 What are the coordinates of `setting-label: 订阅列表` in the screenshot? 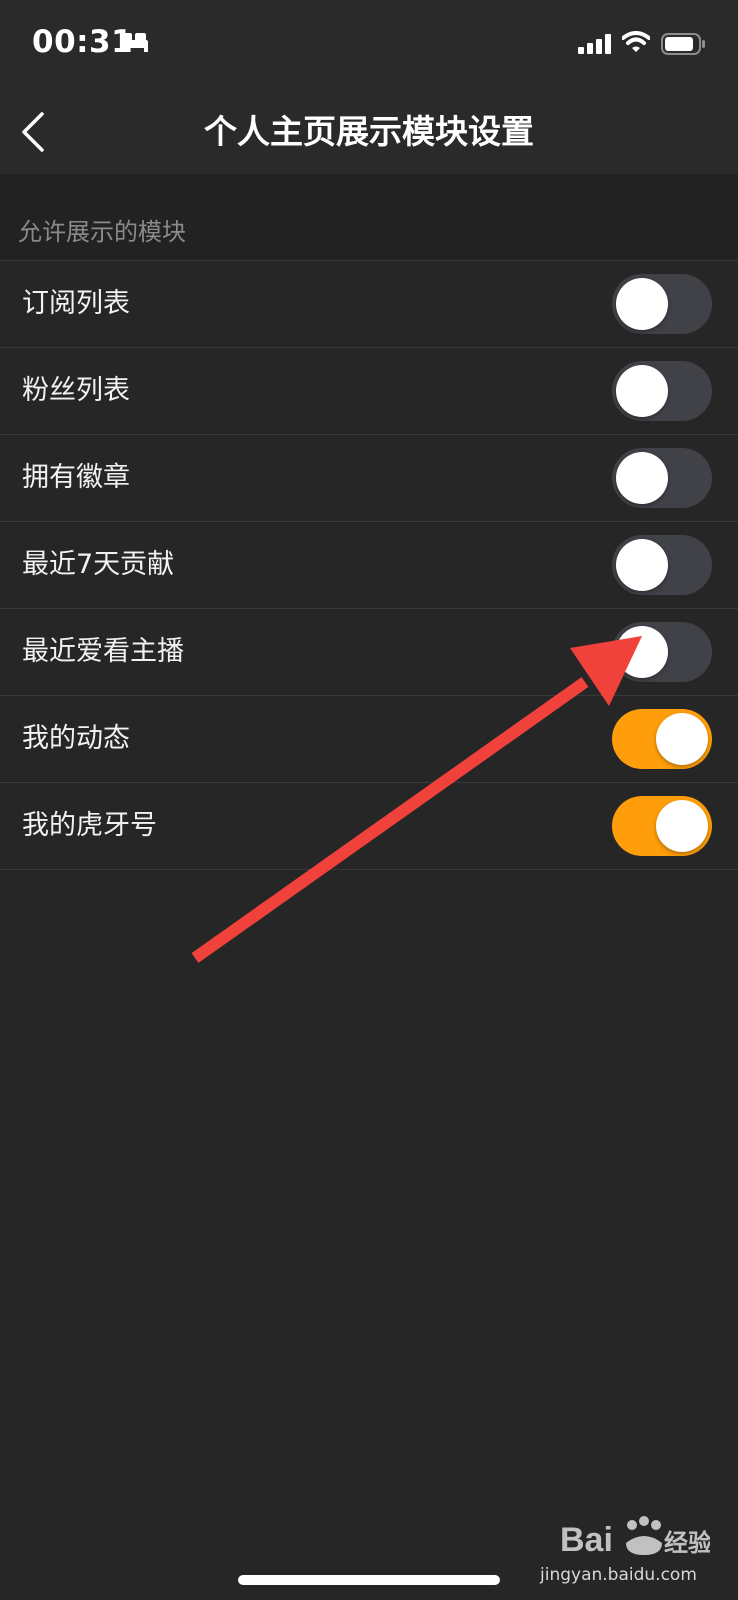 It's located at (76, 303).